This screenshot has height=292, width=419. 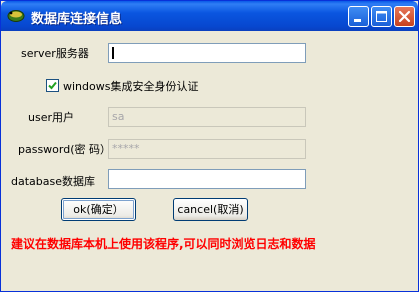 I want to click on windows-auth-checkbox, so click(x=52, y=85).